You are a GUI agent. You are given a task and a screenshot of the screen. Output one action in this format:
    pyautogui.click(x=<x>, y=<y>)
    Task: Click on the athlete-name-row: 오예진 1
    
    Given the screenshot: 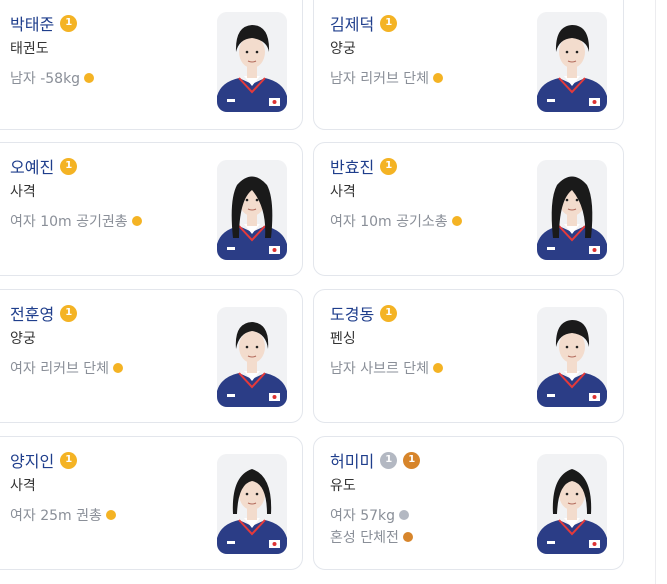 What is the action you would take?
    pyautogui.click(x=44, y=166)
    